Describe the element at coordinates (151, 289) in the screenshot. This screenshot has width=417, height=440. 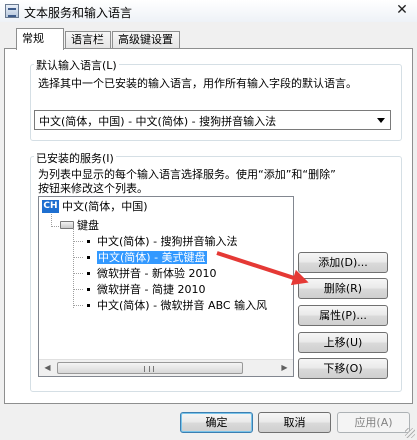
I see `tree-item-label: 微软拼音 - 简捷 2010` at that location.